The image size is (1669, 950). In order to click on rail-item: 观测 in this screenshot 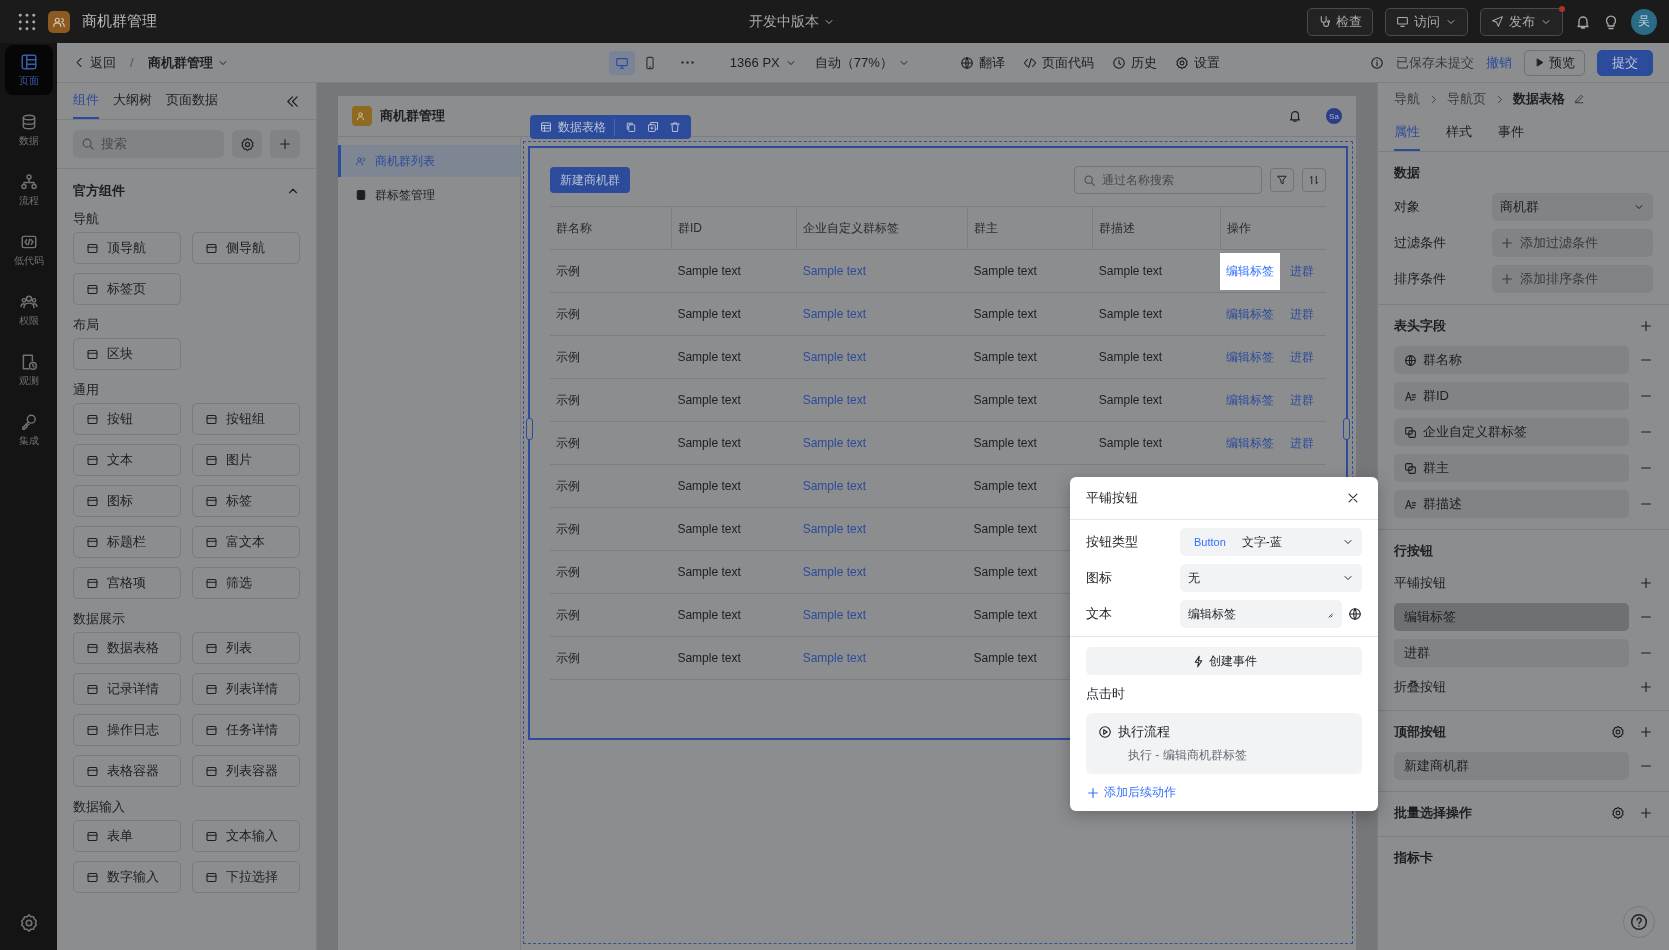, I will do `click(28, 370)`.